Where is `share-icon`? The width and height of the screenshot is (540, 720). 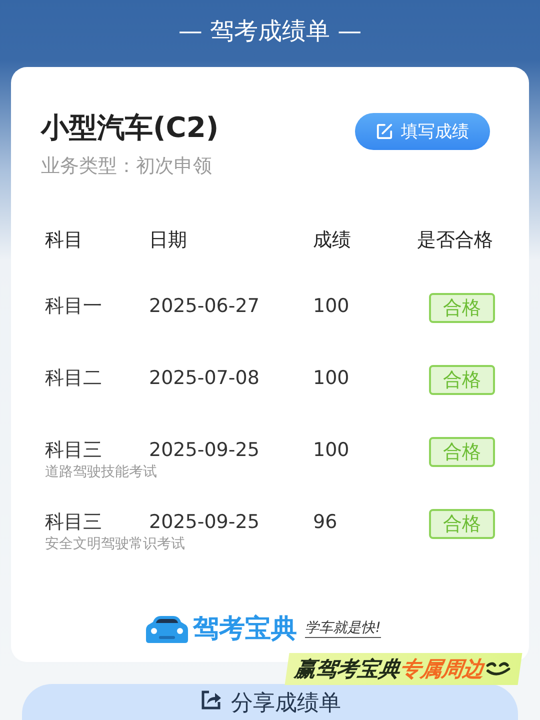 share-icon is located at coordinates (211, 700).